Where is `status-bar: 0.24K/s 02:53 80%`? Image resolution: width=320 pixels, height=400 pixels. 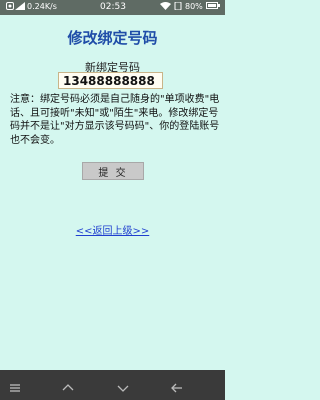 status-bar: 0.24K/s 02:53 80% is located at coordinates (112, 7).